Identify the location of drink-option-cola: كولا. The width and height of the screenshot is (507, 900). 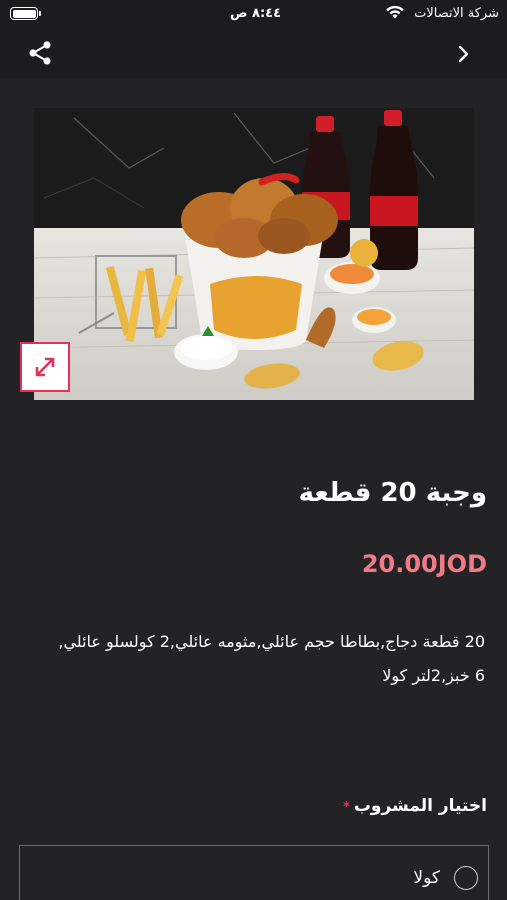
(445, 878).